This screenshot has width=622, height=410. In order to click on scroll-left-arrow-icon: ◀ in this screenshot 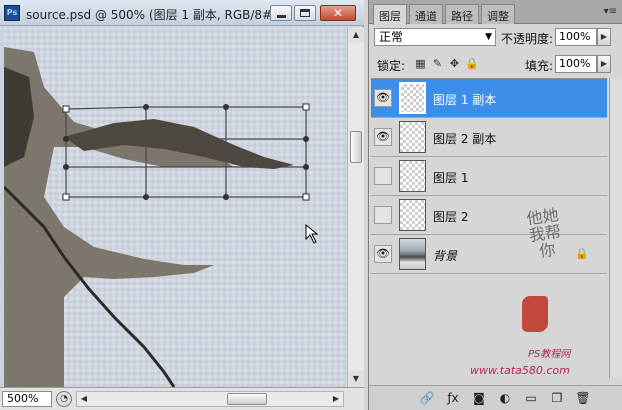, I will do `click(84, 399)`.